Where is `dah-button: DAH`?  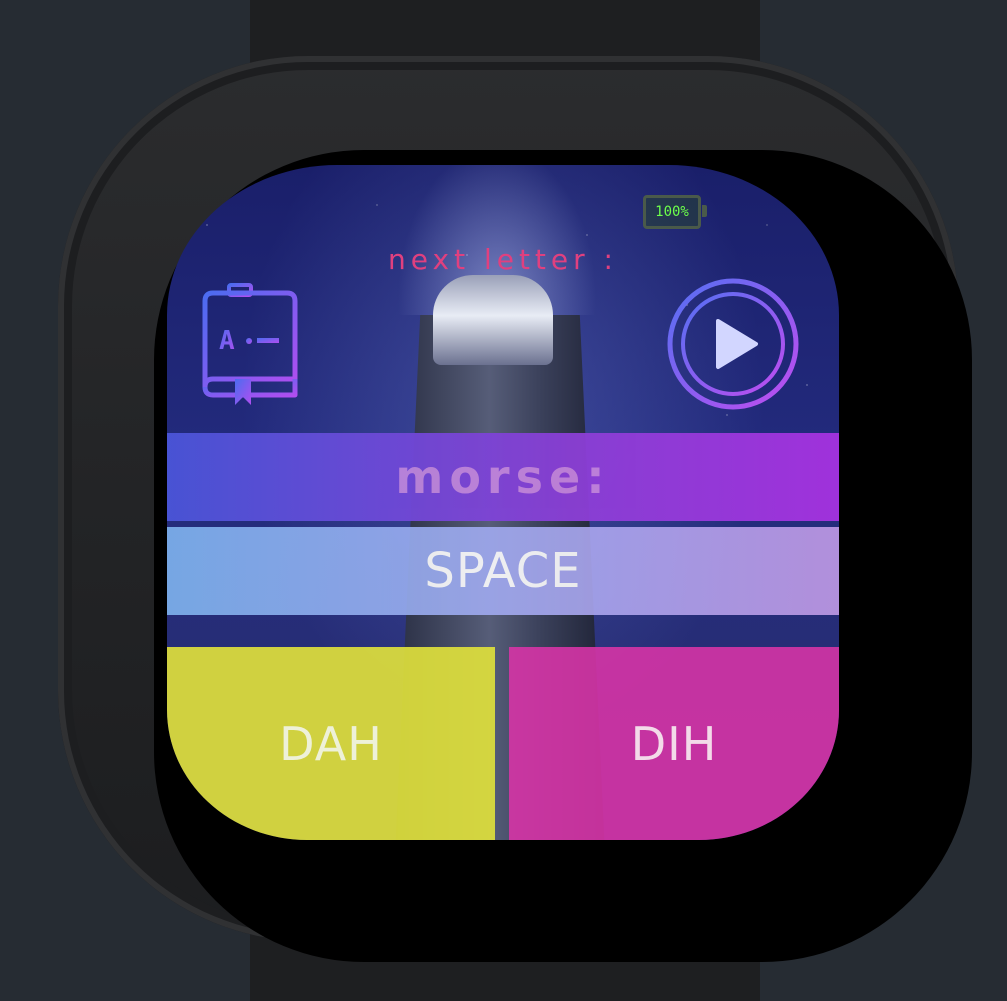 dah-button: DAH is located at coordinates (331, 743).